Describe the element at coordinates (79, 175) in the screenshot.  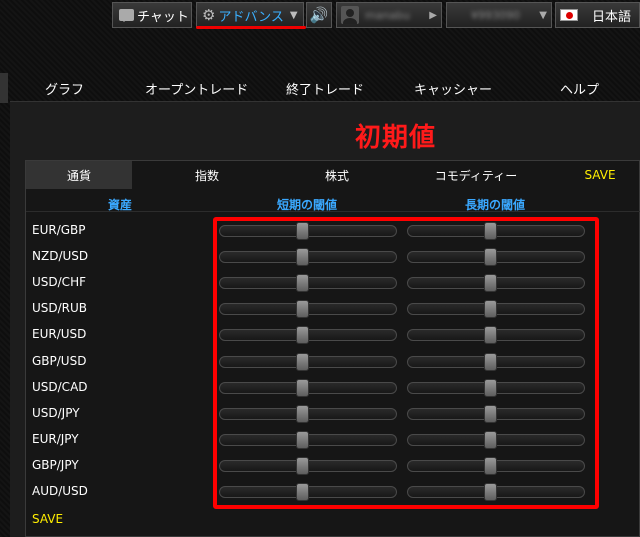
I see `tab-currency: 通貨` at that location.